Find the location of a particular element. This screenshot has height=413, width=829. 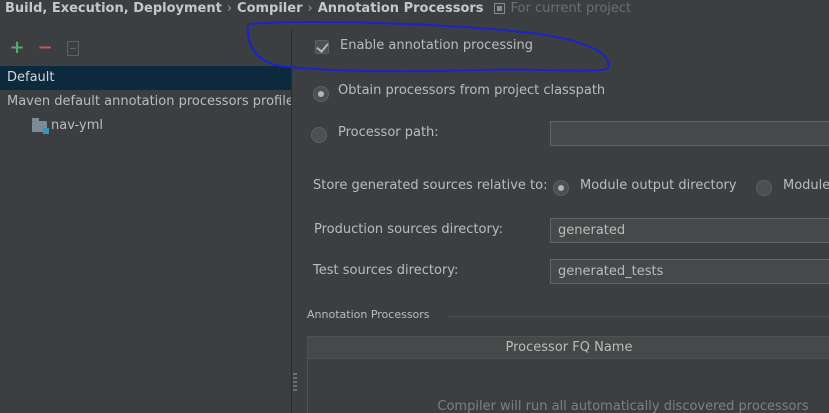

remove-profile-button: − is located at coordinates (45, 48).